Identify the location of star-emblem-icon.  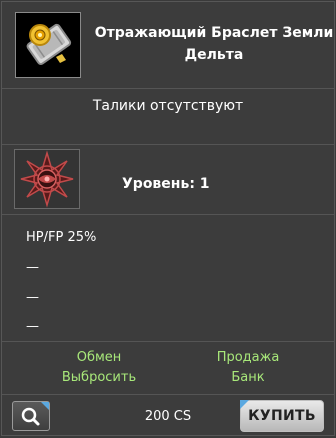
(47, 179).